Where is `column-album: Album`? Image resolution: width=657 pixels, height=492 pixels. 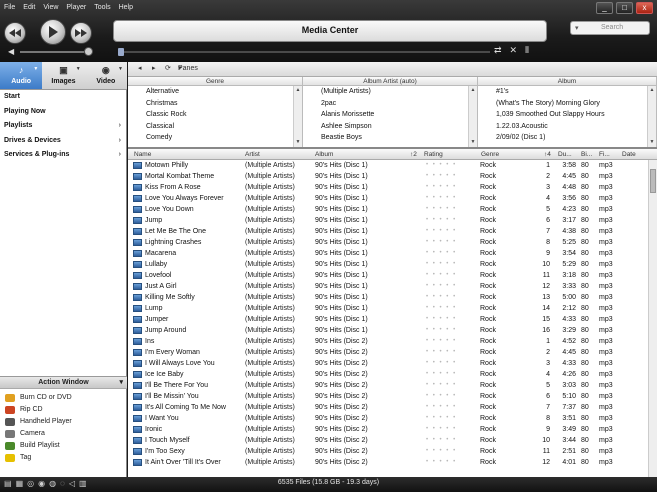
column-album: Album is located at coordinates (324, 154).